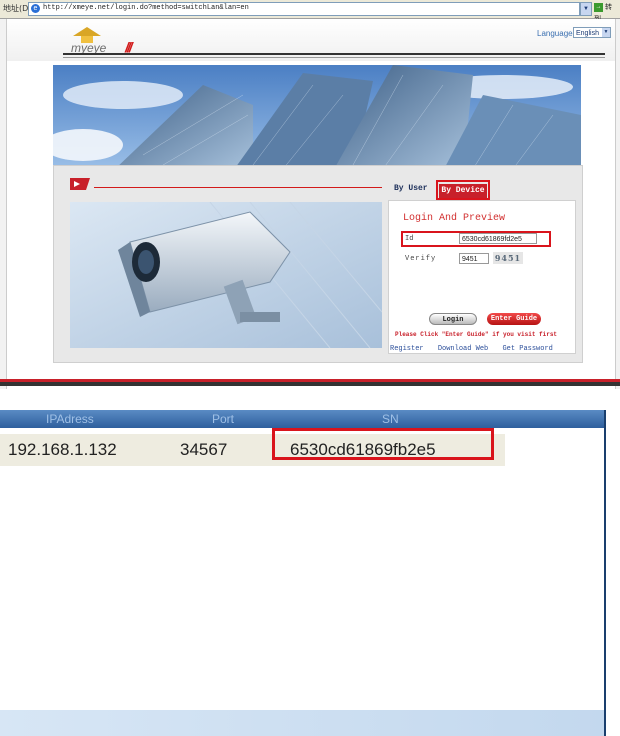 Image resolution: width=620 pixels, height=736 pixels. I want to click on id-label: Id, so click(409, 239).